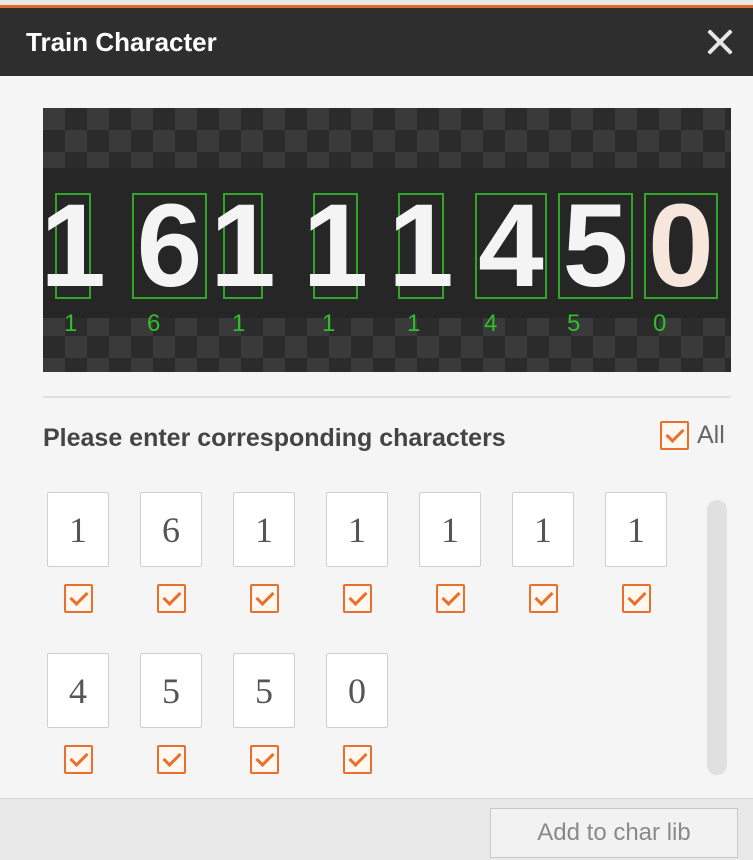  Describe the element at coordinates (274, 438) in the screenshot. I see `prompt-label: Please enter corresponding characters` at that location.